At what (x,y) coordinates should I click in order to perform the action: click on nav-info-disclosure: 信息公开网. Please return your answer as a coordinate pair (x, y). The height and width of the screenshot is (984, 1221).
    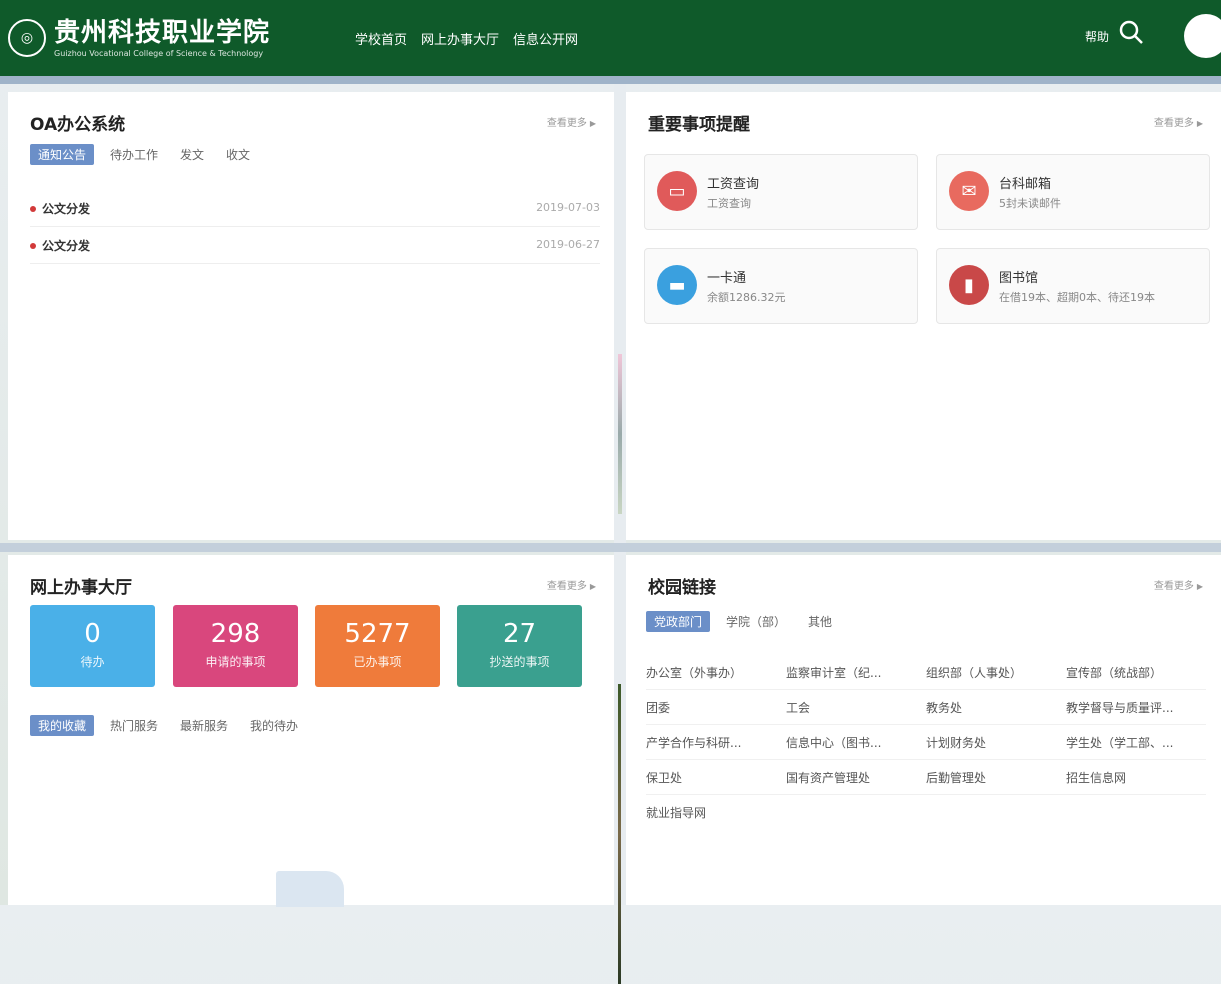
    Looking at the image, I should click on (545, 38).